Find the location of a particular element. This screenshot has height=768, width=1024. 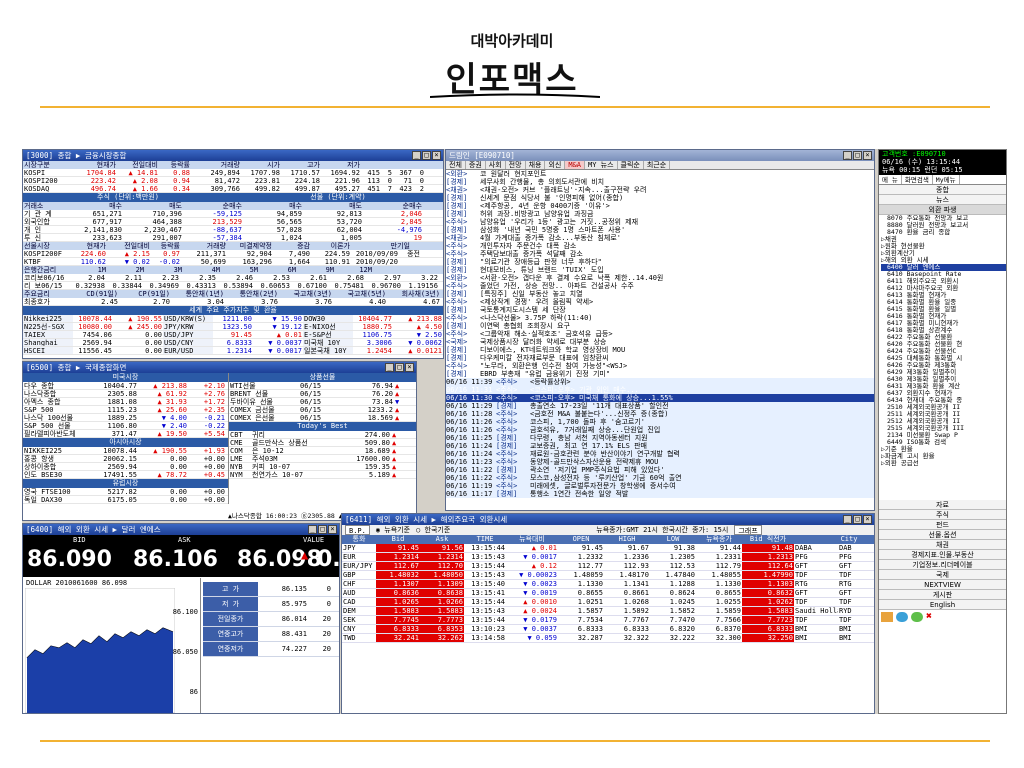

asia-market-row: 인도 BSE30 17491.55 ▲ 78.72 +0.45 is located at coordinates (125, 475).